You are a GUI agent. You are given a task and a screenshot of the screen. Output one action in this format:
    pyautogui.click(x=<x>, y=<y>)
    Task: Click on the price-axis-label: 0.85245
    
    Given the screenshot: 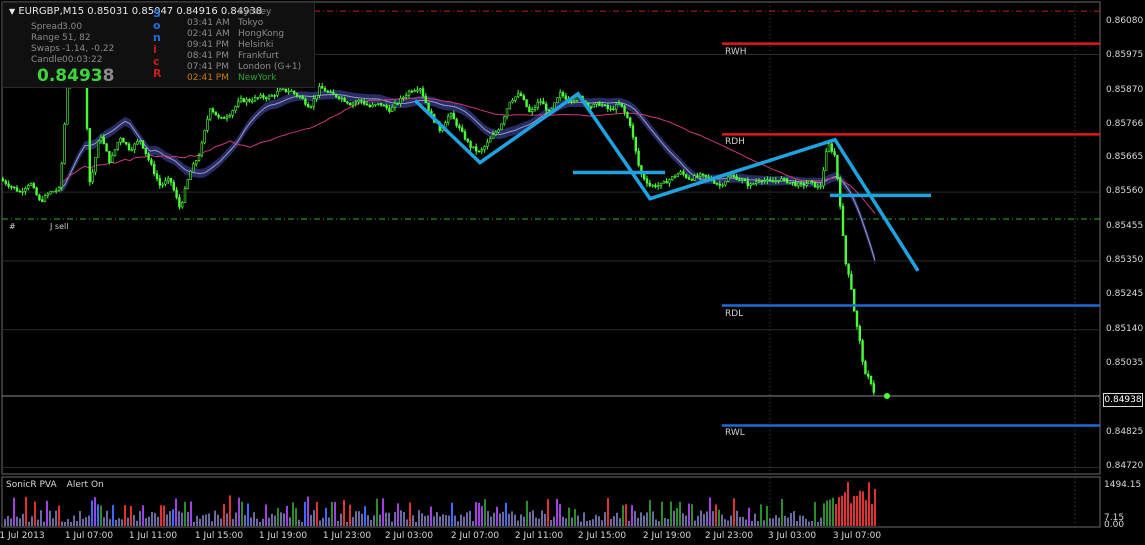 What is the action you would take?
    pyautogui.click(x=1125, y=294)
    